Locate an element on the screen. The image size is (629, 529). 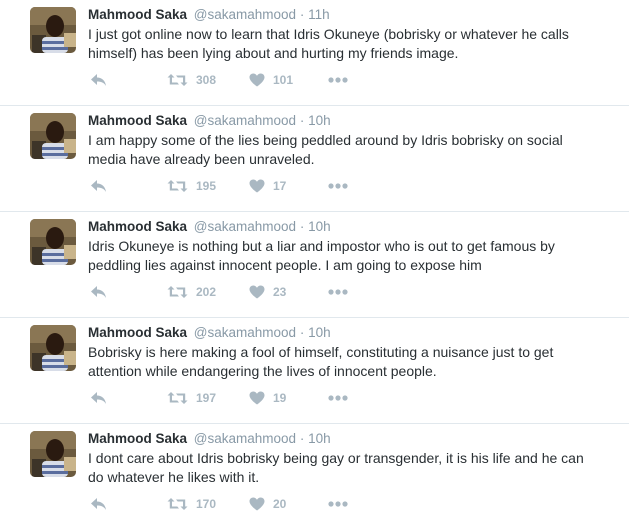
retweet-button: 195 is located at coordinates (191, 186).